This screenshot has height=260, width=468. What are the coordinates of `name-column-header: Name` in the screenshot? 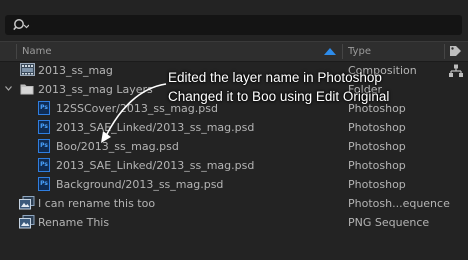 It's located at (37, 51).